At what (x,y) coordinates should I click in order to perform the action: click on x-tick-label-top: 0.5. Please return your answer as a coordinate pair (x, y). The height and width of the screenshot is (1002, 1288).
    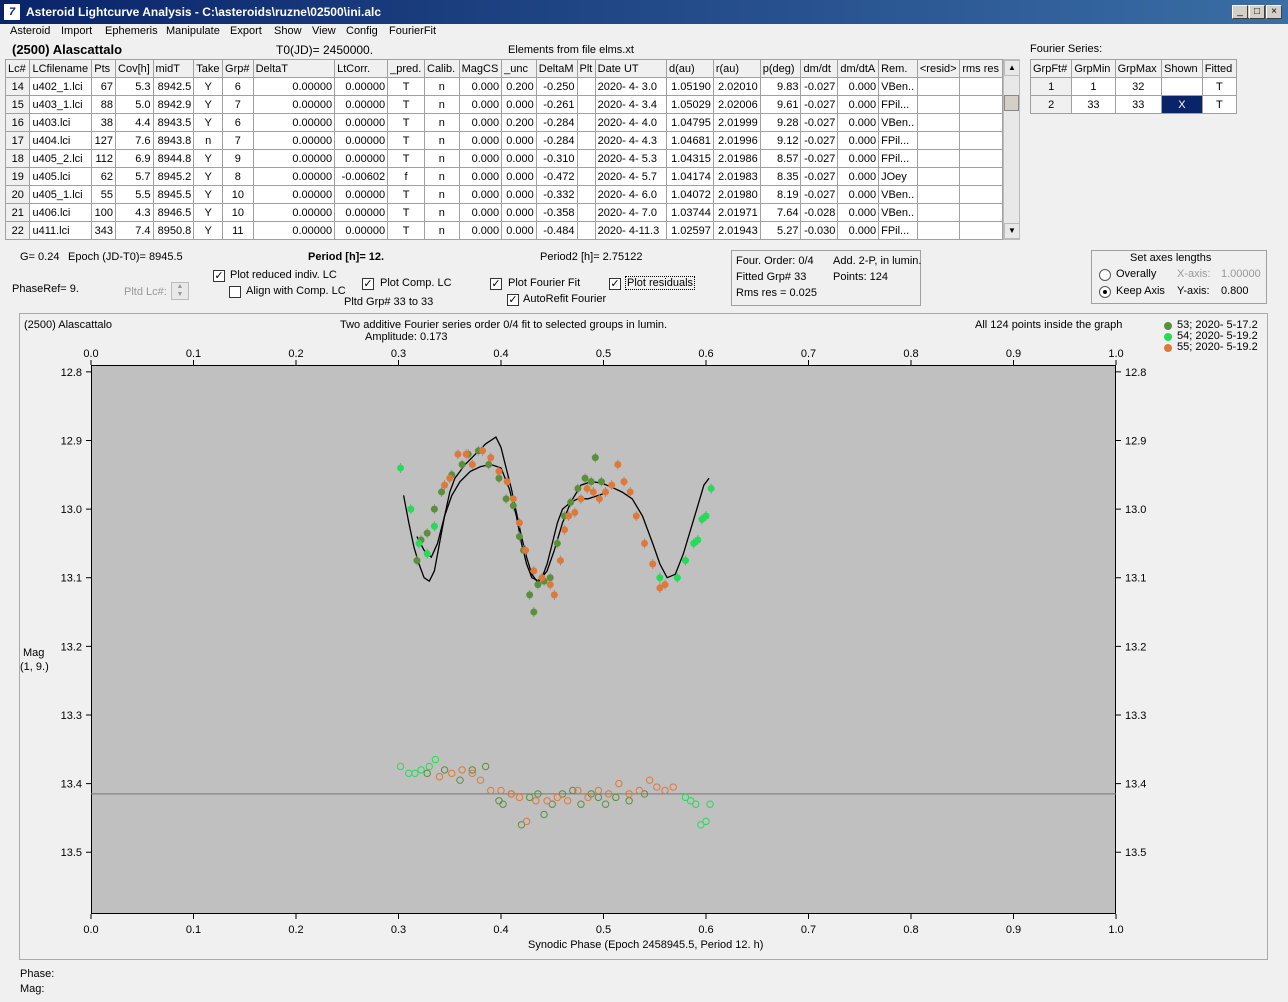
    Looking at the image, I should click on (603, 354).